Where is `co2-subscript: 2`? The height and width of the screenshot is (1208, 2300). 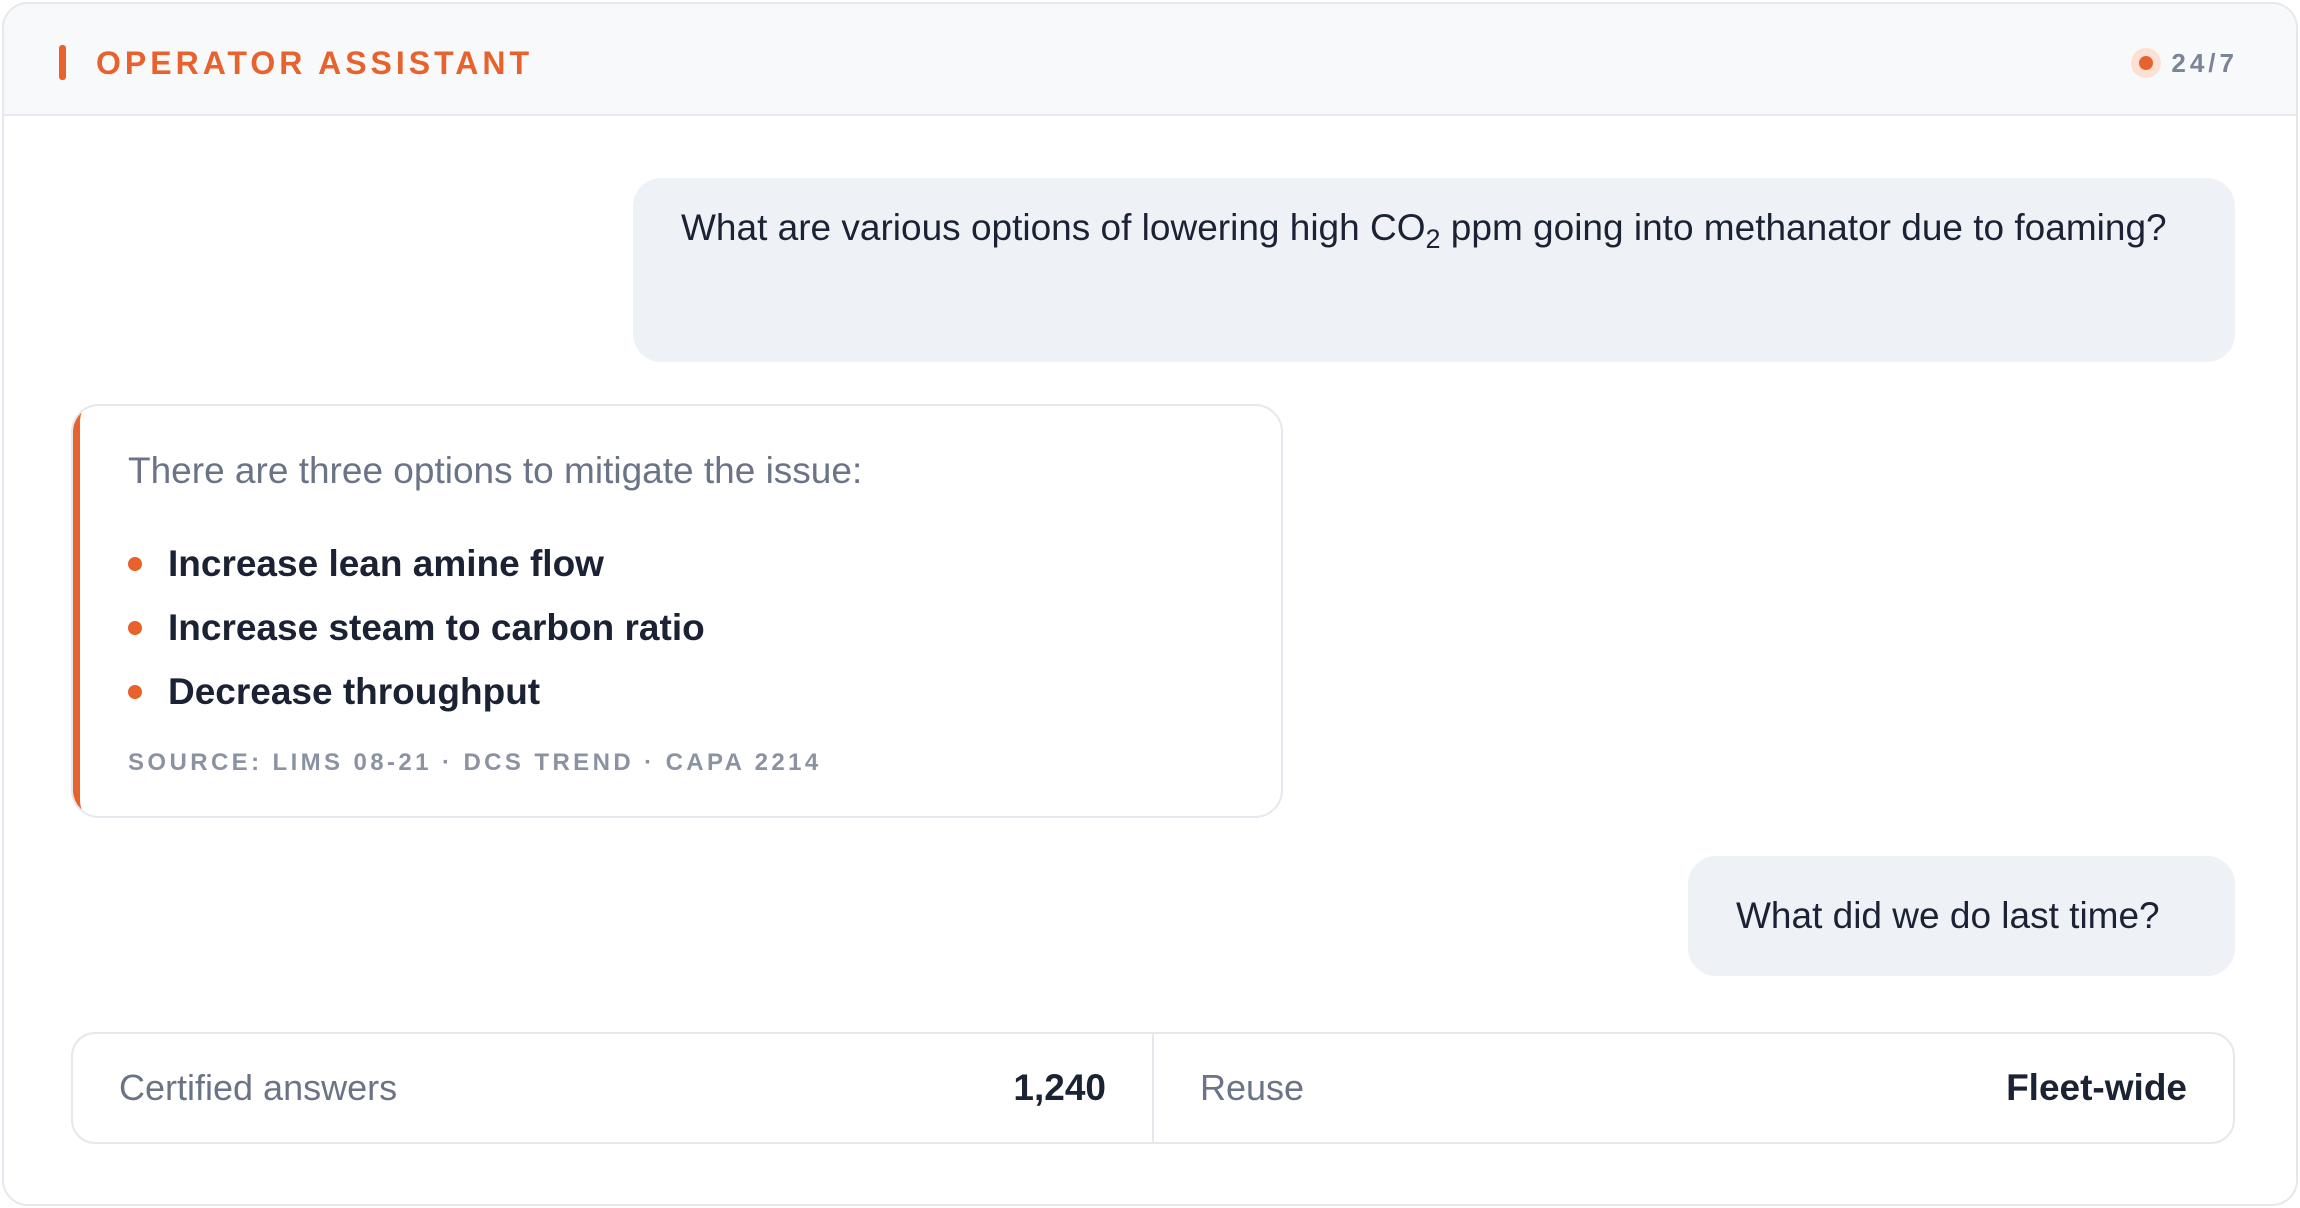 co2-subscript: 2 is located at coordinates (1433, 239).